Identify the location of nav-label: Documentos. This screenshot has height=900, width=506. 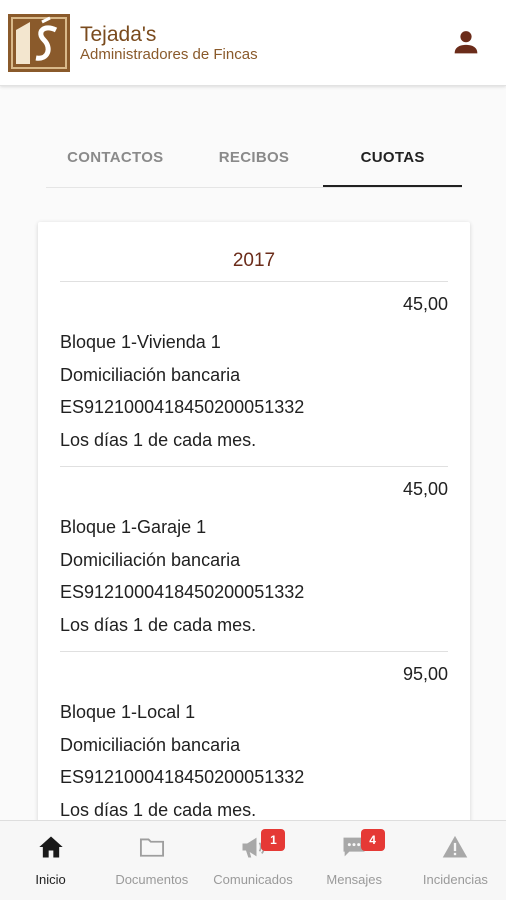
(152, 879).